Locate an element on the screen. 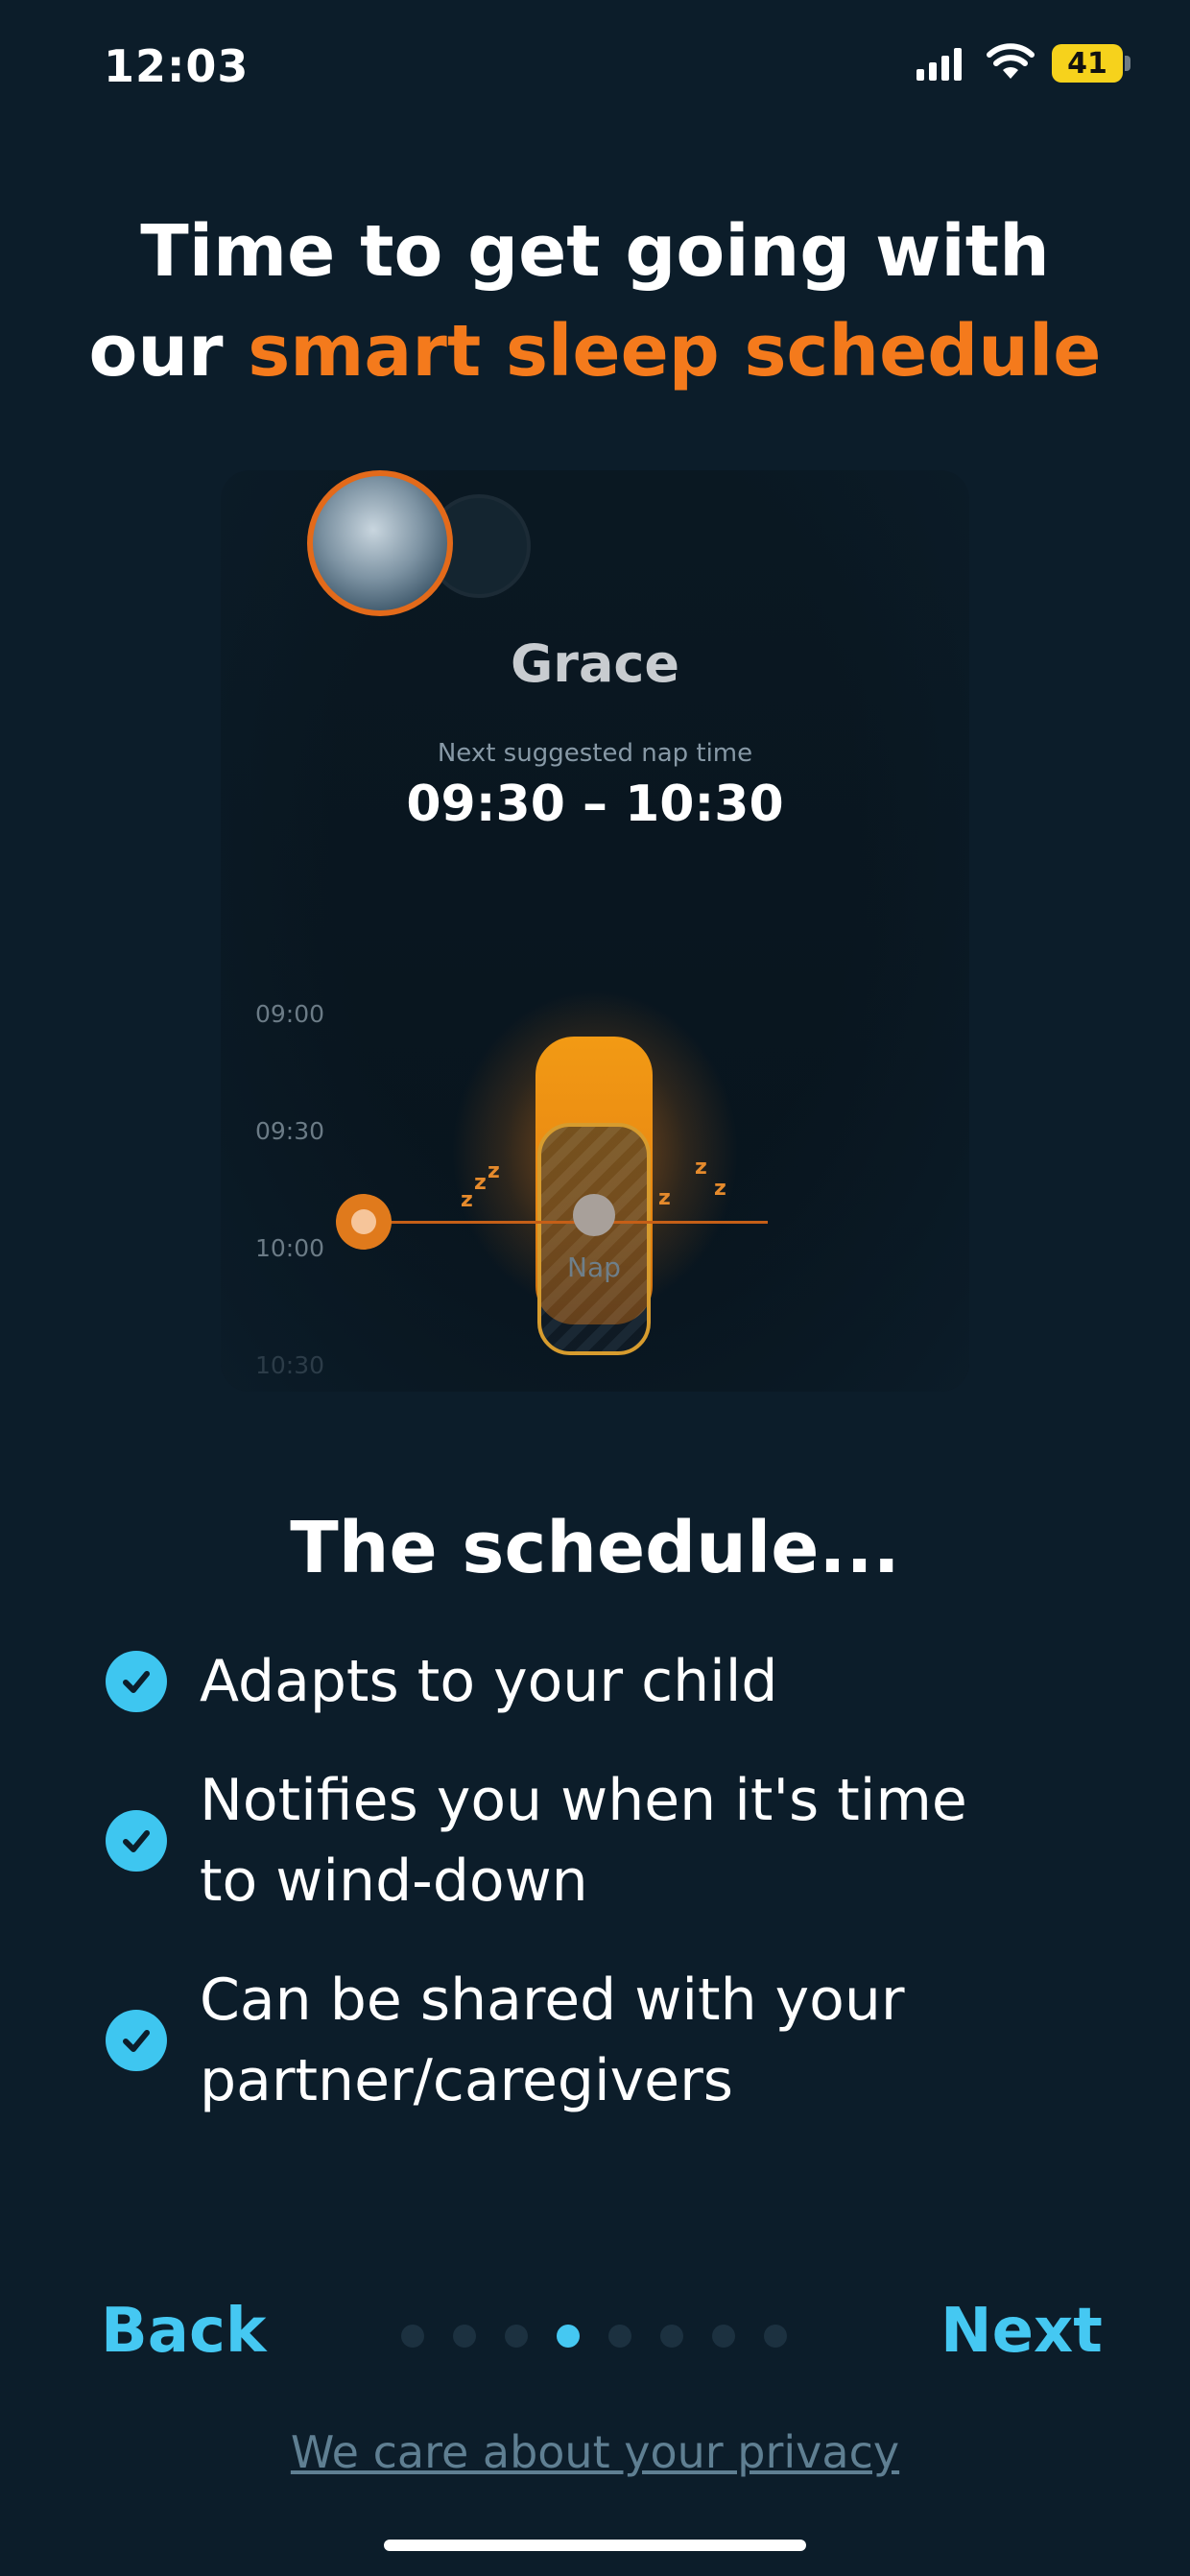  face-icon is located at coordinates (363, 1221).